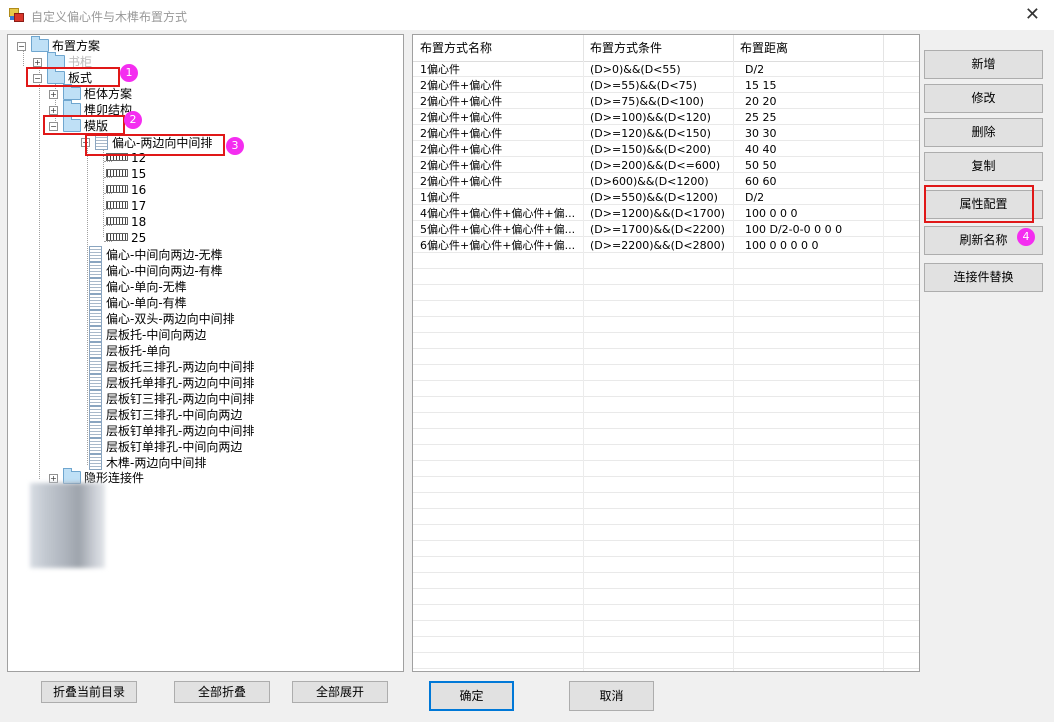 This screenshot has height=722, width=1054. I want to click on table-row: 2偏心件+偏心件 (D>=120)&&(D<150) 30 30, so click(666, 134).